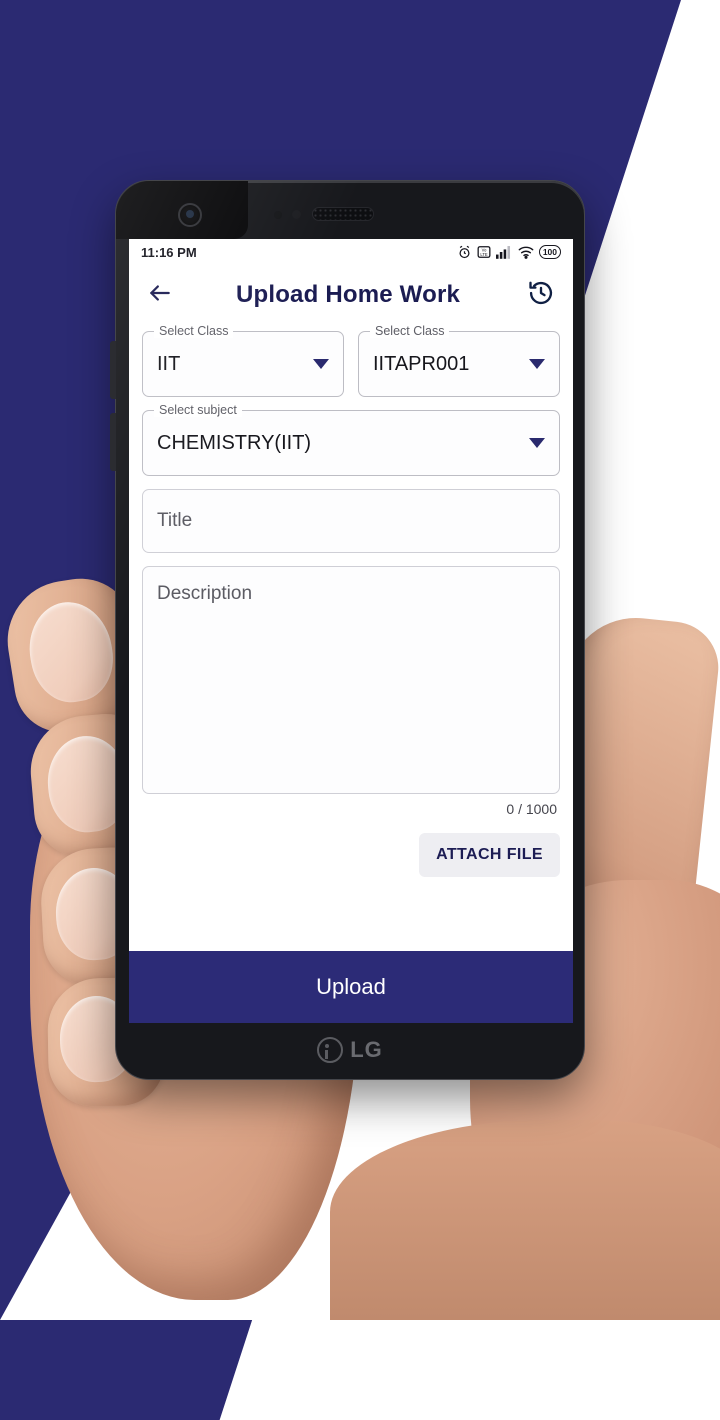 This screenshot has height=1420, width=720. Describe the element at coordinates (113, 370) in the screenshot. I see `volume-up-button` at that location.